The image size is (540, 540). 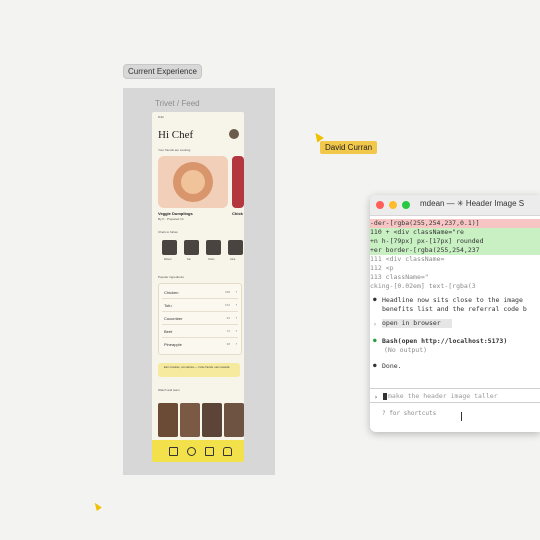 What do you see at coordinates (171, 219) in the screenshot?
I see `recipe-author: By K · Prepared 1h` at bounding box center [171, 219].